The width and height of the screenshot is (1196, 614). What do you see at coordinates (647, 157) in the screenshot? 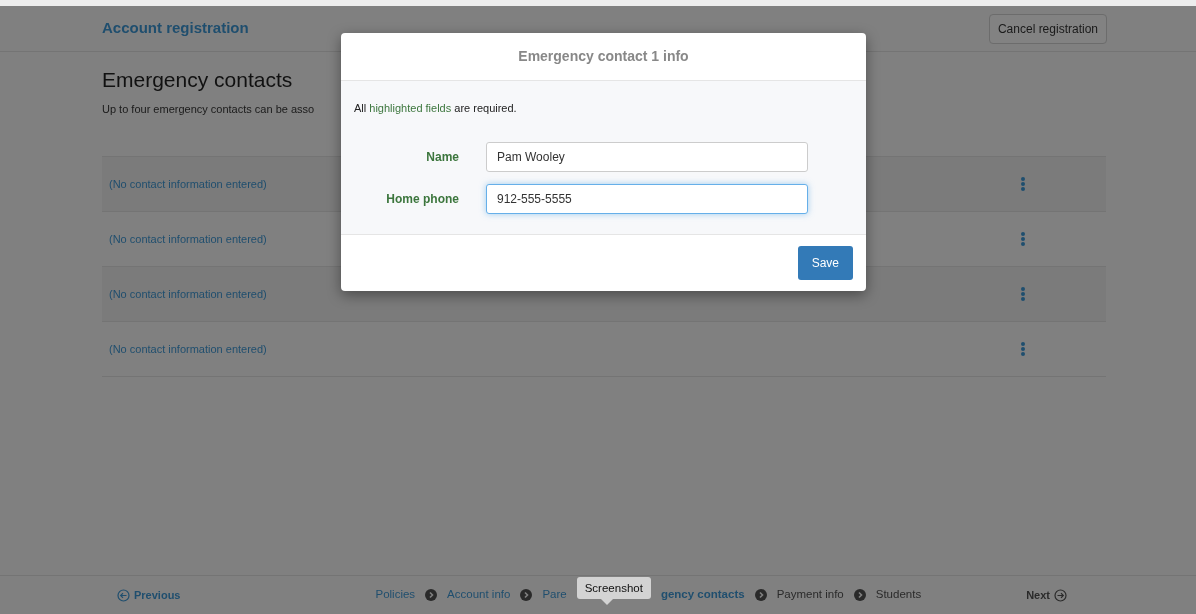
I see `text-input: Pam Wooley` at bounding box center [647, 157].